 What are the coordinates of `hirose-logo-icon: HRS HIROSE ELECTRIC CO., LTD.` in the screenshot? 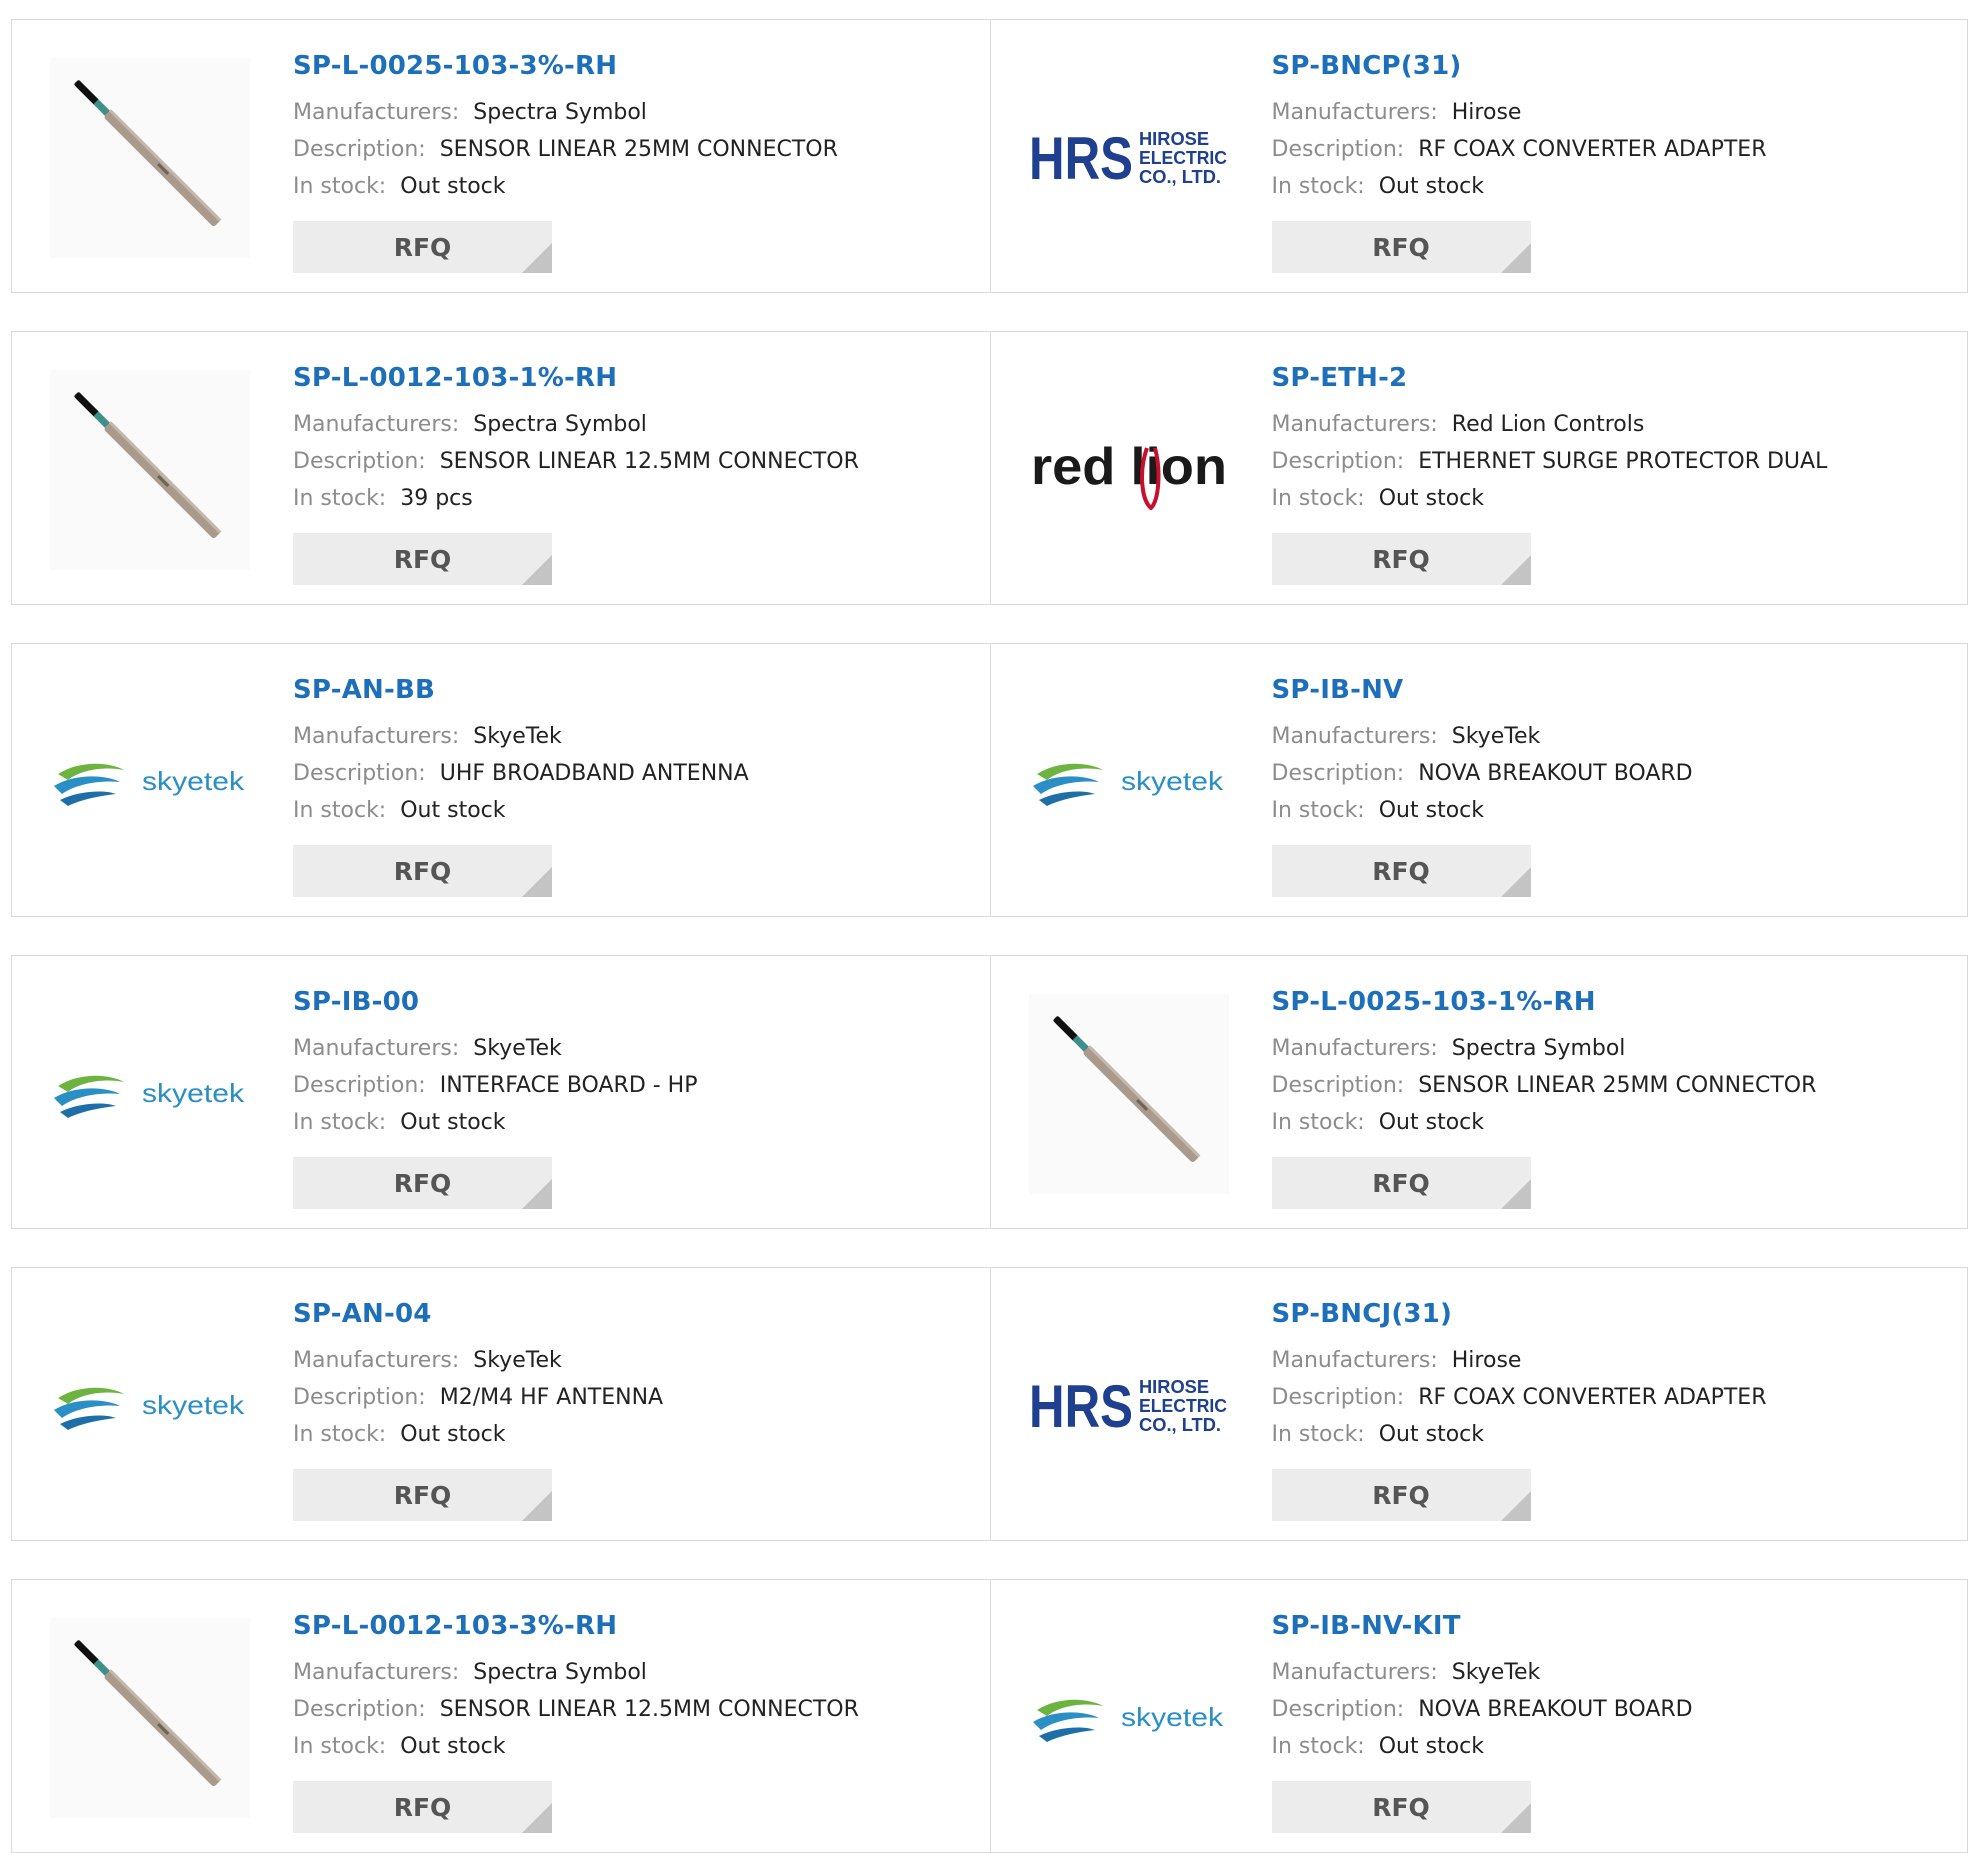 It's located at (1128, 158).